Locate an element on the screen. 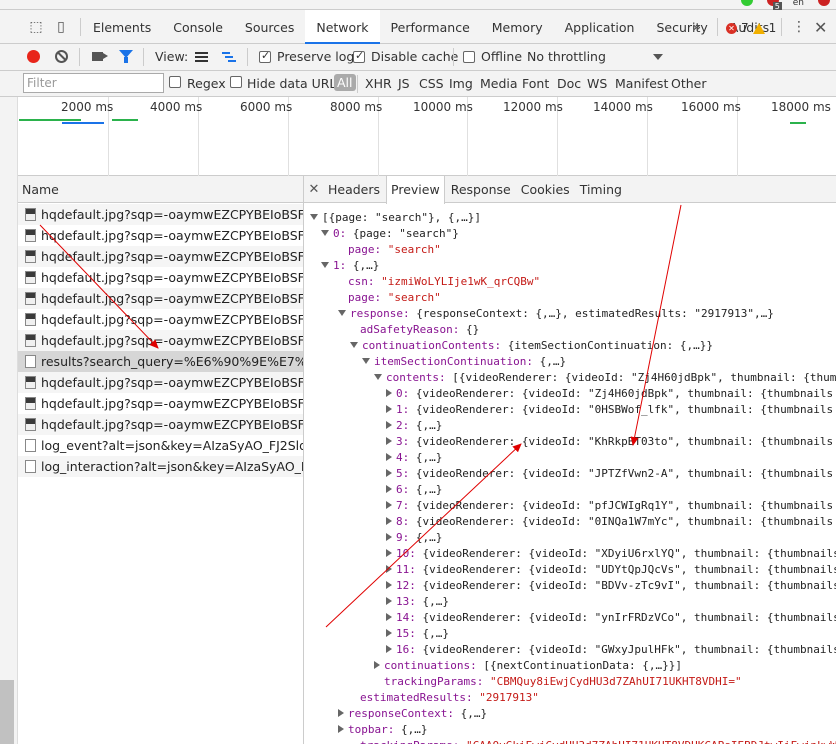  preserve-log-checkbox is located at coordinates (265, 56).